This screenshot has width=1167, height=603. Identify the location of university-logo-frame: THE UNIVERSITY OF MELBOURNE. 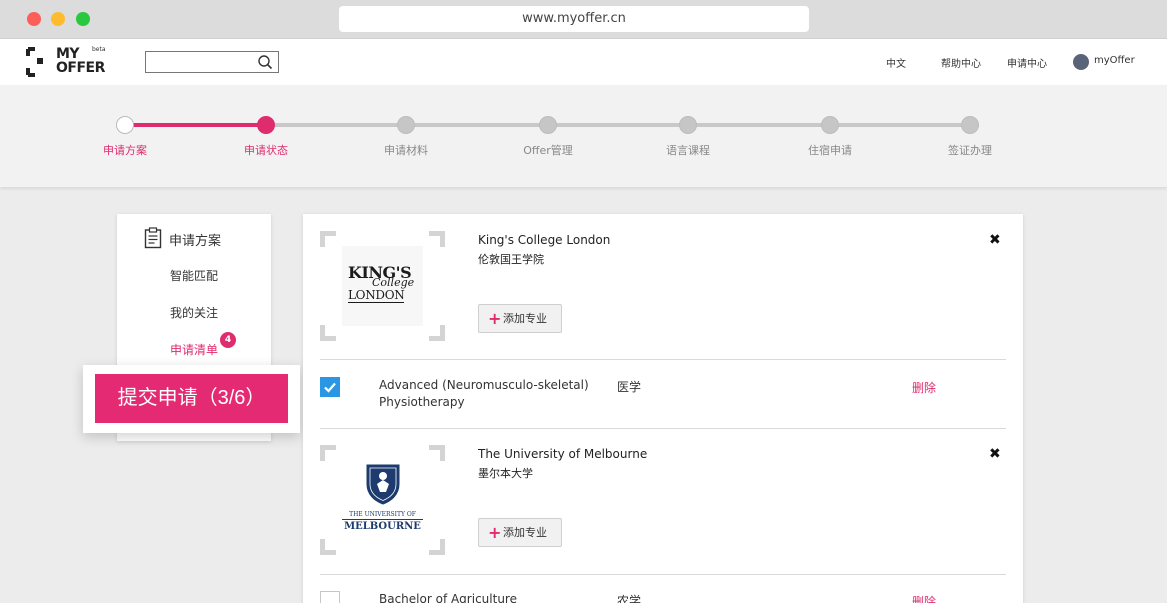
(382, 500).